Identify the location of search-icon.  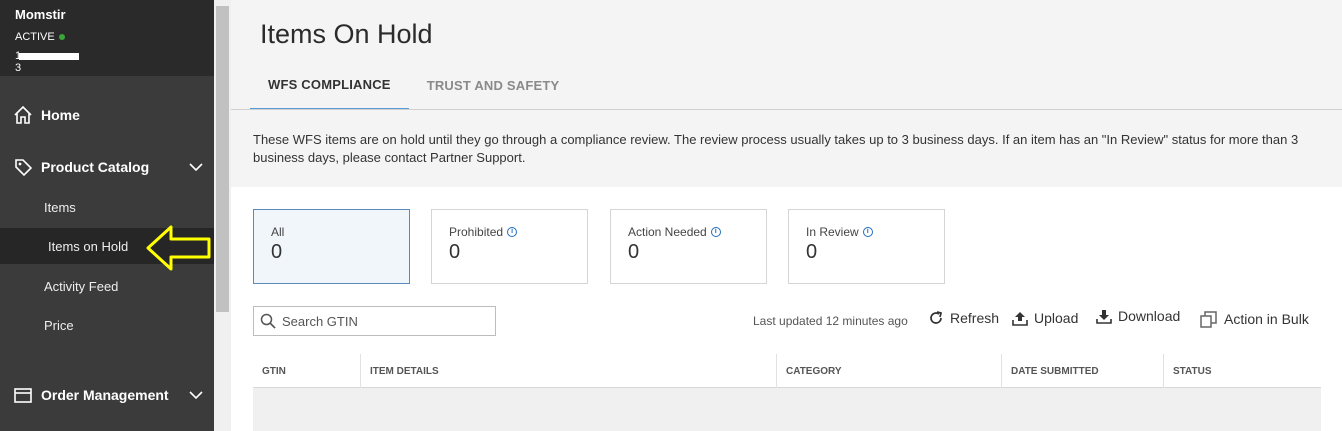
(268, 321).